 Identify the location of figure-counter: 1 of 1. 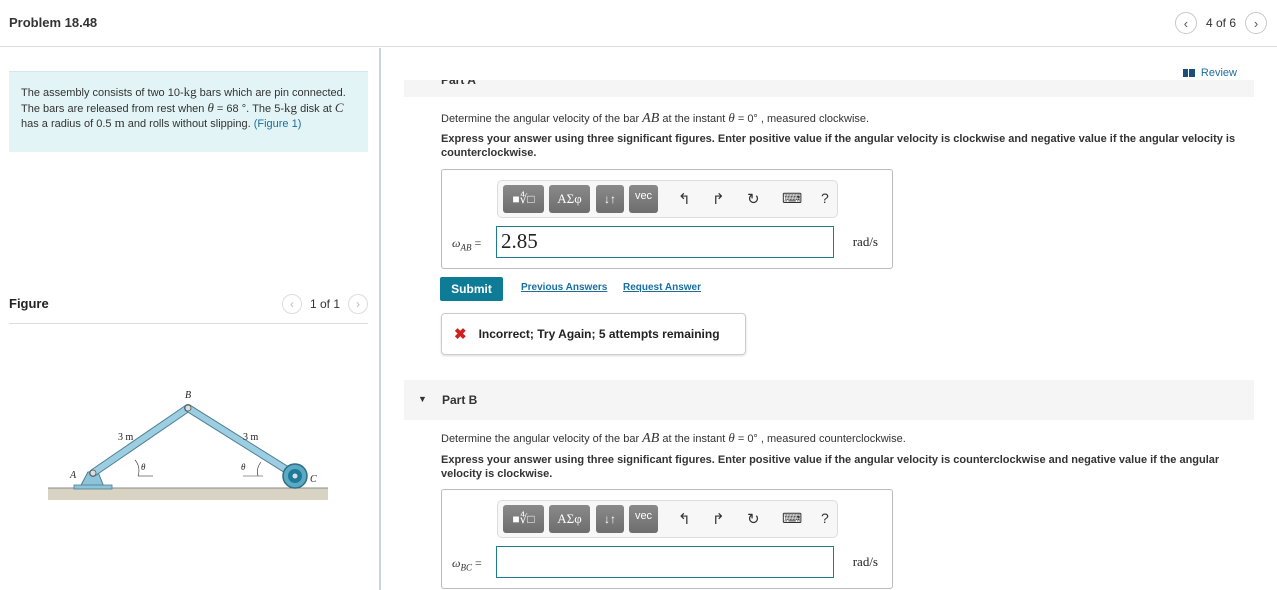
(324, 304).